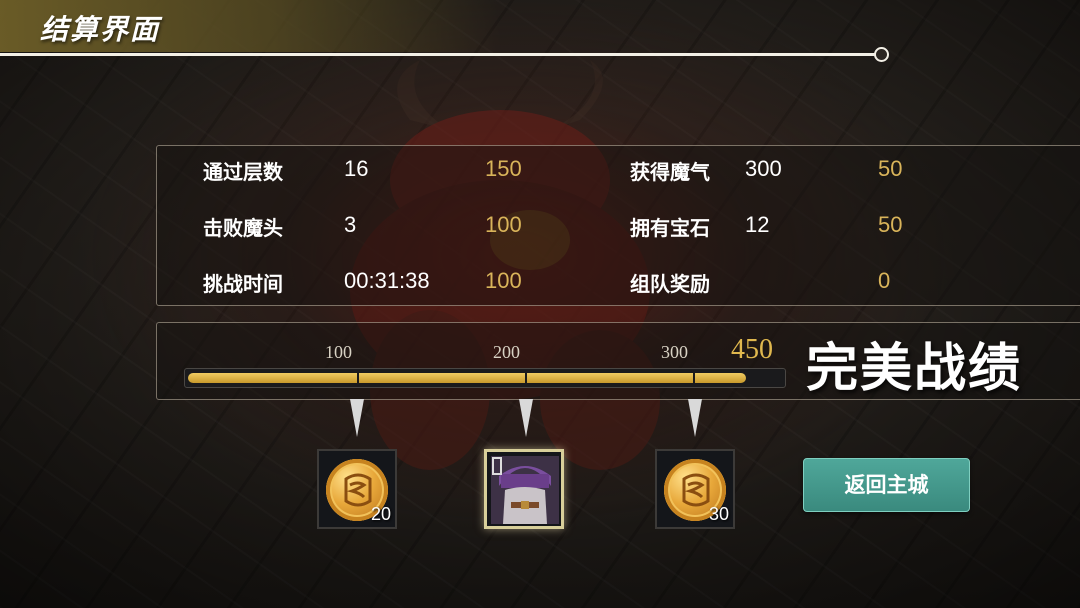 The height and width of the screenshot is (608, 1080). Describe the element at coordinates (670, 172) in the screenshot. I see `stat-label-demon-energy: 获得魔气` at that location.